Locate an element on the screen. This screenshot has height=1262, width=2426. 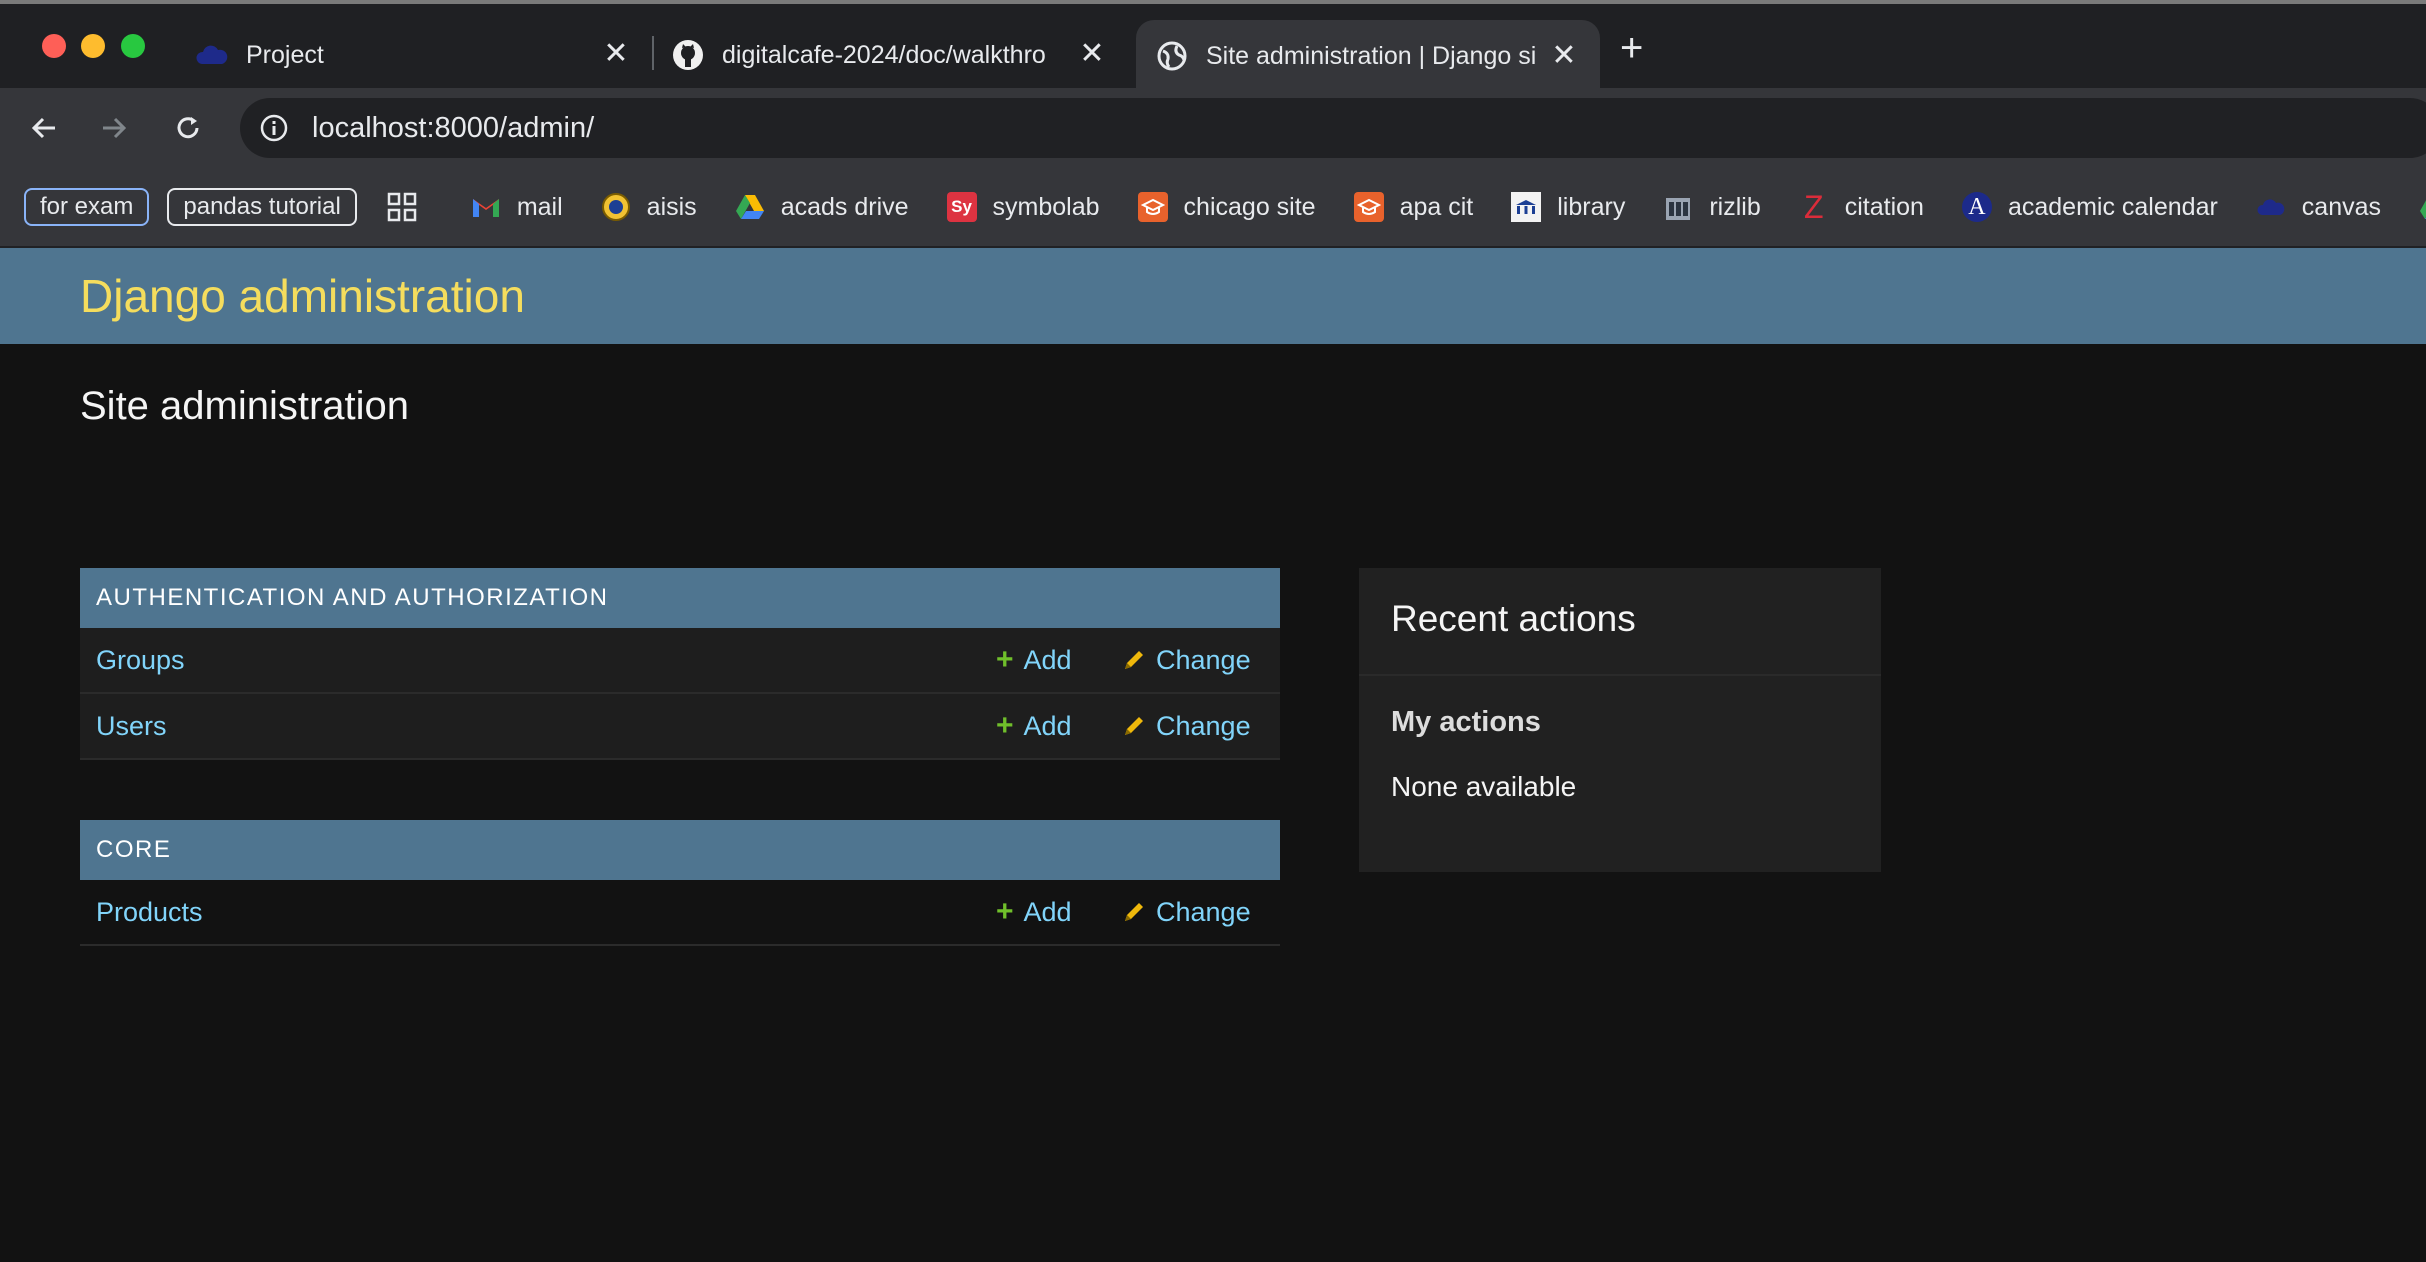
add-users-button: + Add is located at coordinates (1034, 726).